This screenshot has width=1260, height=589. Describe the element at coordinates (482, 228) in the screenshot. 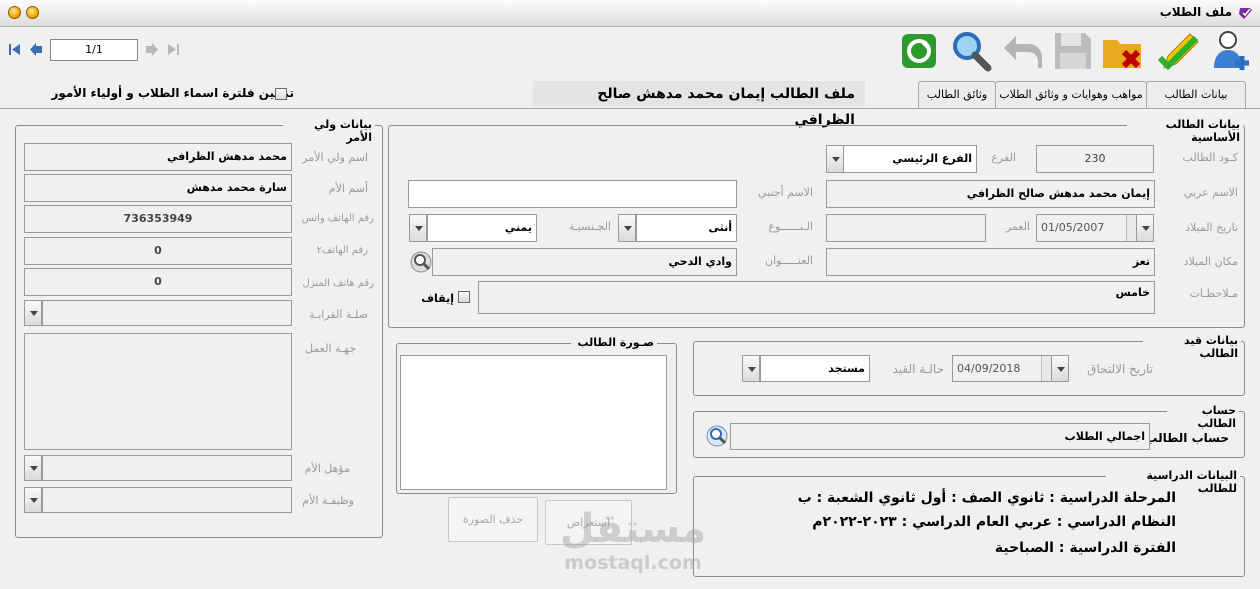

I see `nationality-select: يمني` at that location.